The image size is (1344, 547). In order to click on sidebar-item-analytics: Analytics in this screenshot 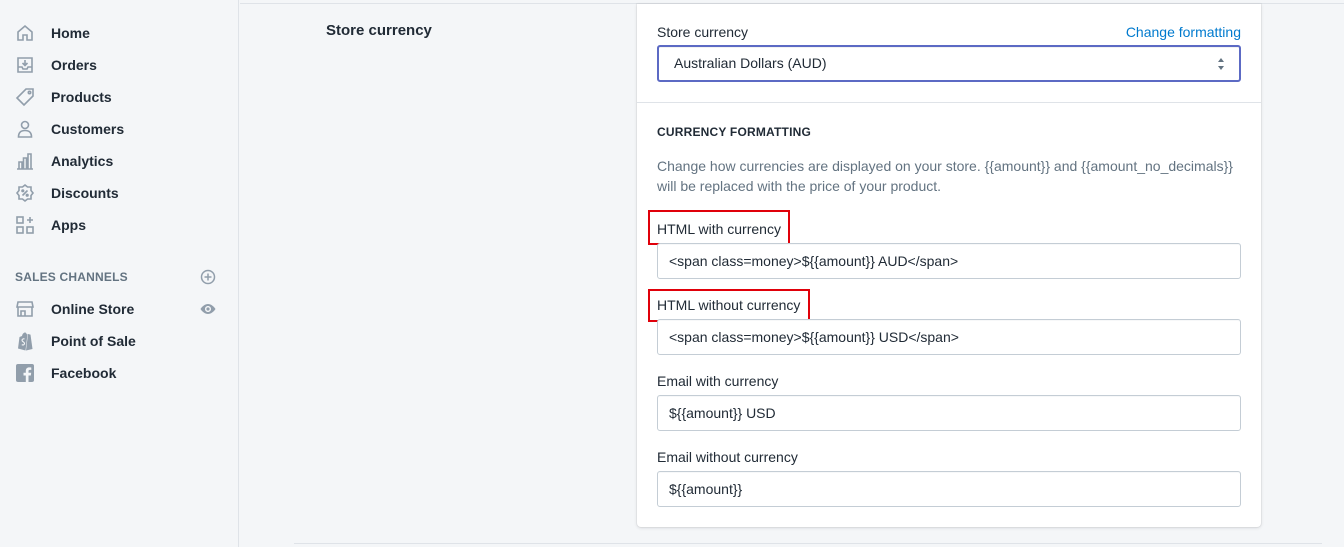, I will do `click(119, 161)`.